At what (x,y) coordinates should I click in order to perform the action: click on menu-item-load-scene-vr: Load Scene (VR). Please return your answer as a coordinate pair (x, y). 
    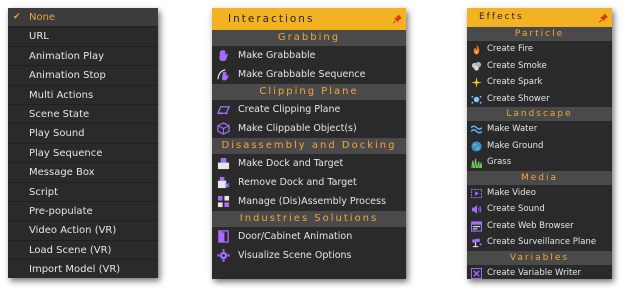
    Looking at the image, I should click on (83, 251).